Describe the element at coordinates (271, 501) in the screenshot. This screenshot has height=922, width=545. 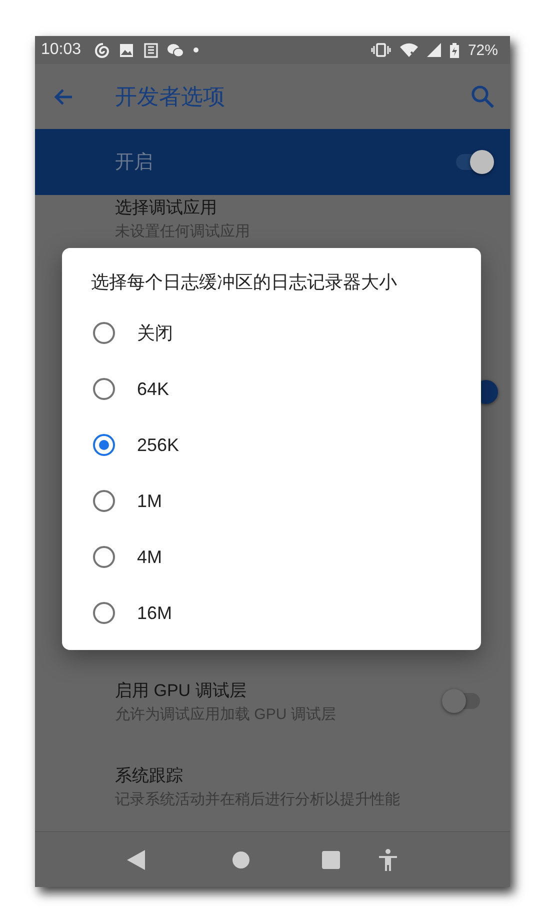
I see `radio-option: 1M` at that location.